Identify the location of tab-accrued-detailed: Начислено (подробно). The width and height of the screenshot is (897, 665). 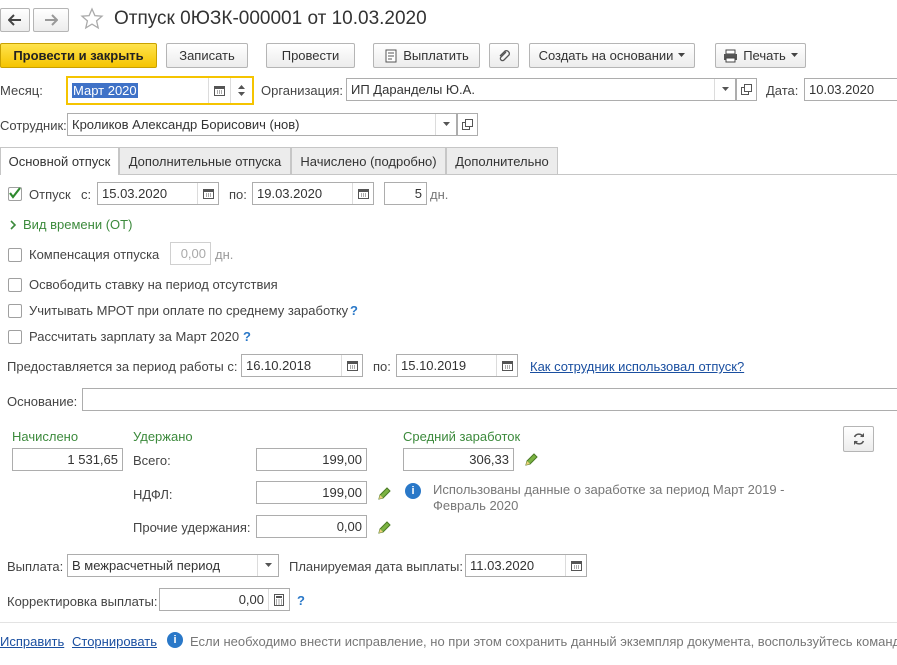
(368, 160).